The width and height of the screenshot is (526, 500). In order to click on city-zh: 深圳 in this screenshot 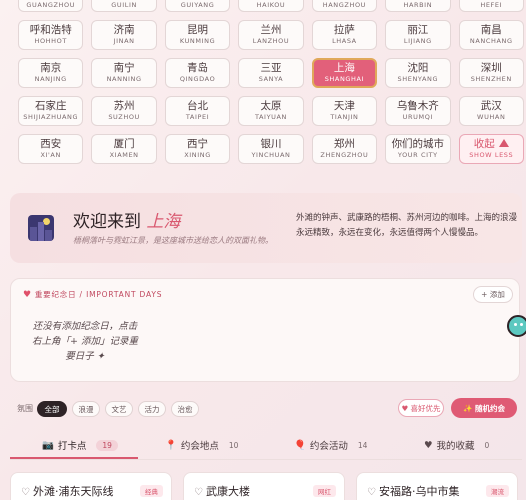, I will do `click(491, 67)`.